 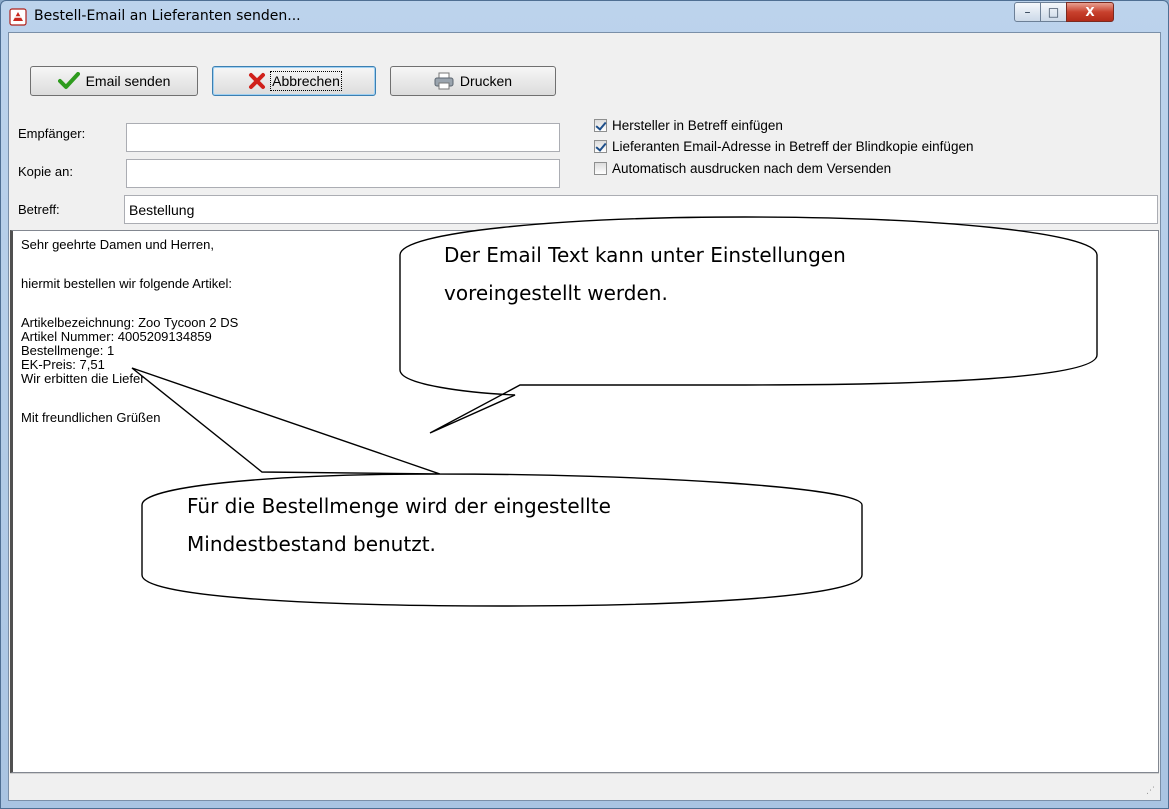 I want to click on cancel-x-icon, so click(x=257, y=81).